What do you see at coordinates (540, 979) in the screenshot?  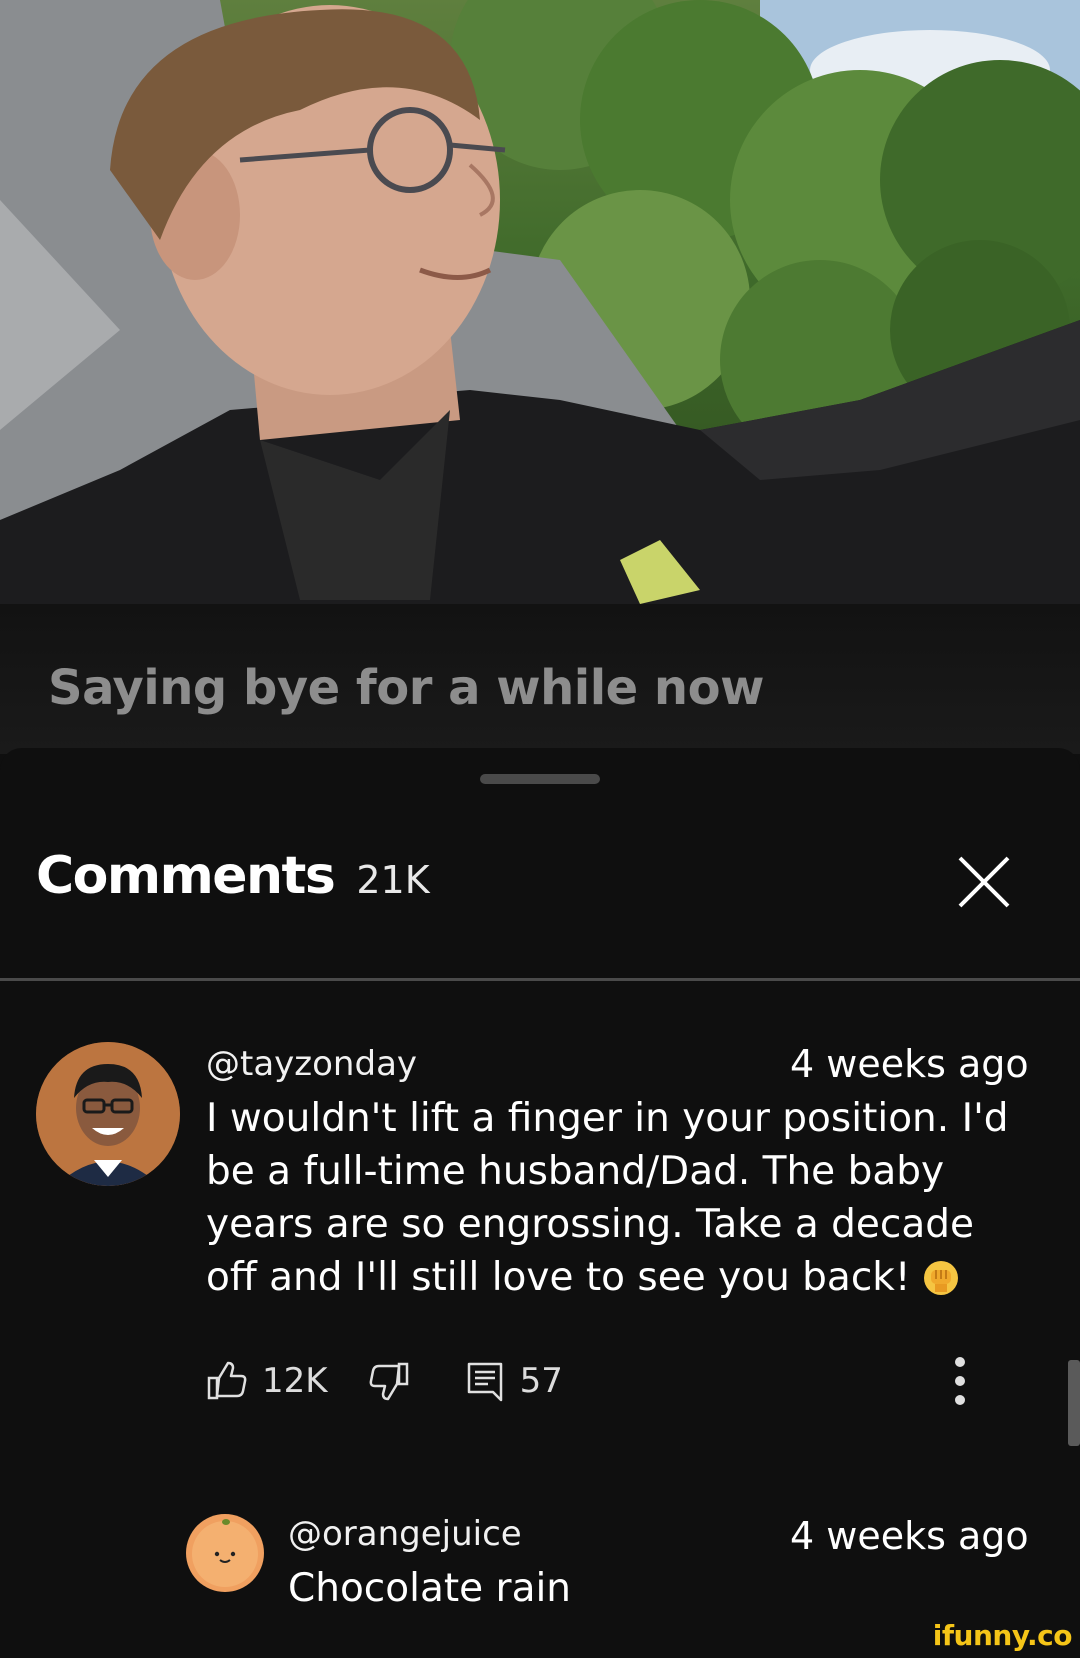 I see `header-divider` at bounding box center [540, 979].